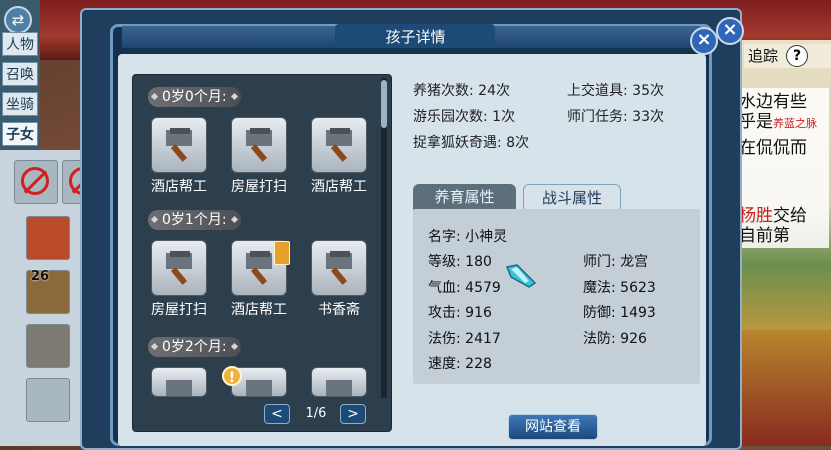 The height and width of the screenshot is (450, 831). What do you see at coordinates (48, 238) in the screenshot?
I see `flag-item-icon` at bounding box center [48, 238].